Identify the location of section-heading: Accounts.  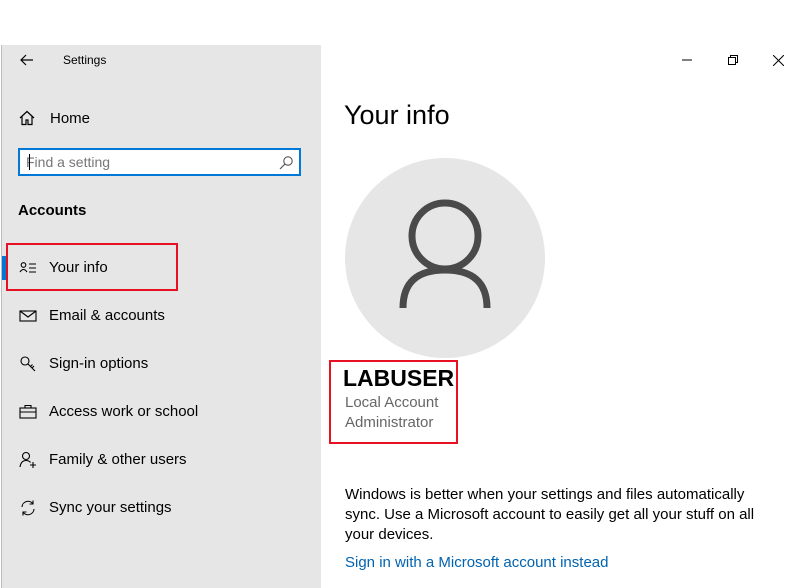
(52, 210).